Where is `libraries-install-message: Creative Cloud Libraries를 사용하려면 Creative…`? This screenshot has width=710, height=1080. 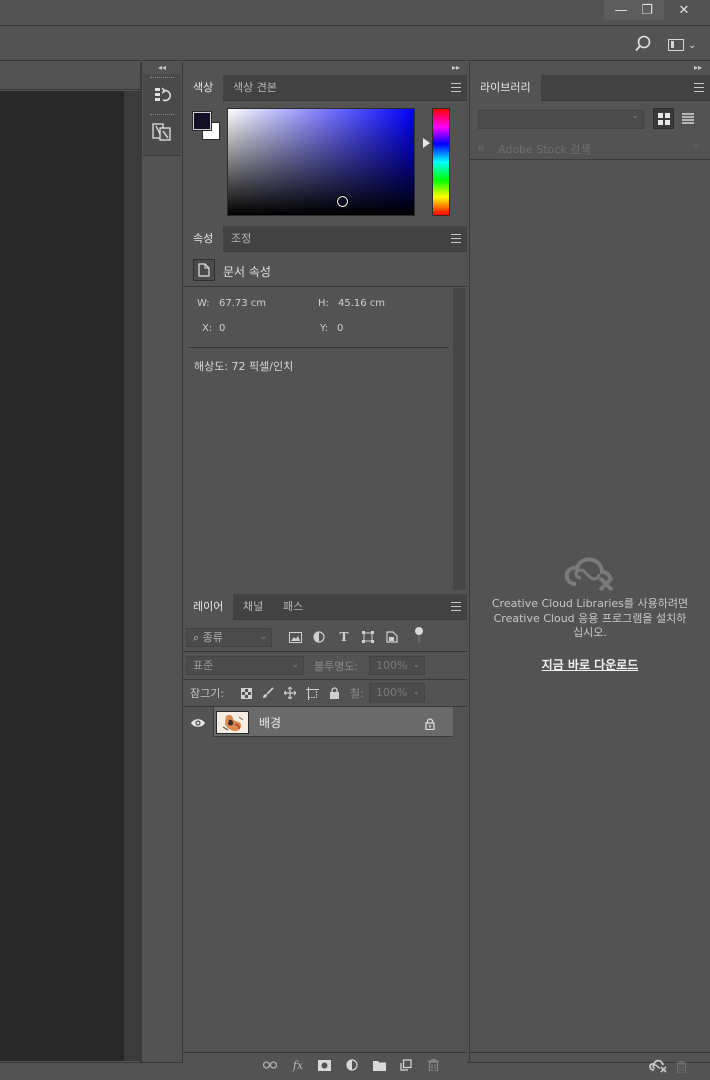 libraries-install-message: Creative Cloud Libraries를 사용하려면 Creative… is located at coordinates (590, 619).